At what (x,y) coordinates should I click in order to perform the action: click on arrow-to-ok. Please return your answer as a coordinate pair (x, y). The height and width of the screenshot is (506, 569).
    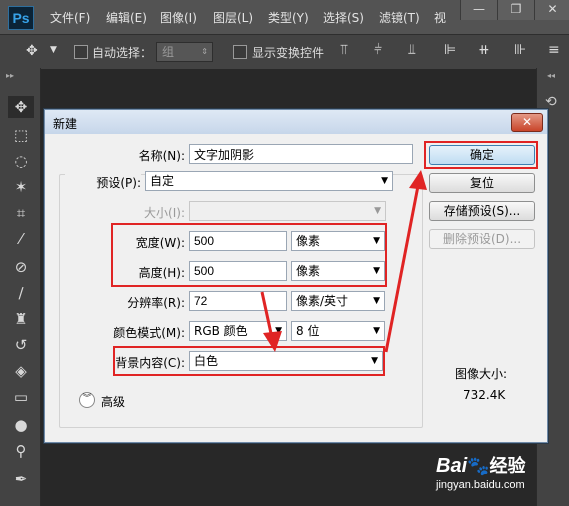
    Looking at the image, I should click on (405, 261).